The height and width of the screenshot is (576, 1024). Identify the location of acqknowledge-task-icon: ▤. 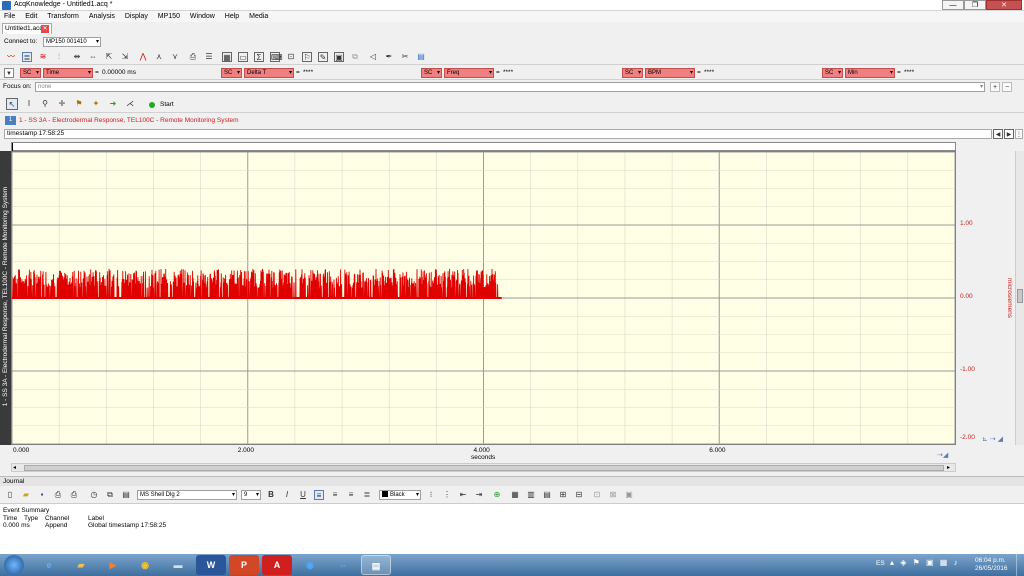
(376, 565).